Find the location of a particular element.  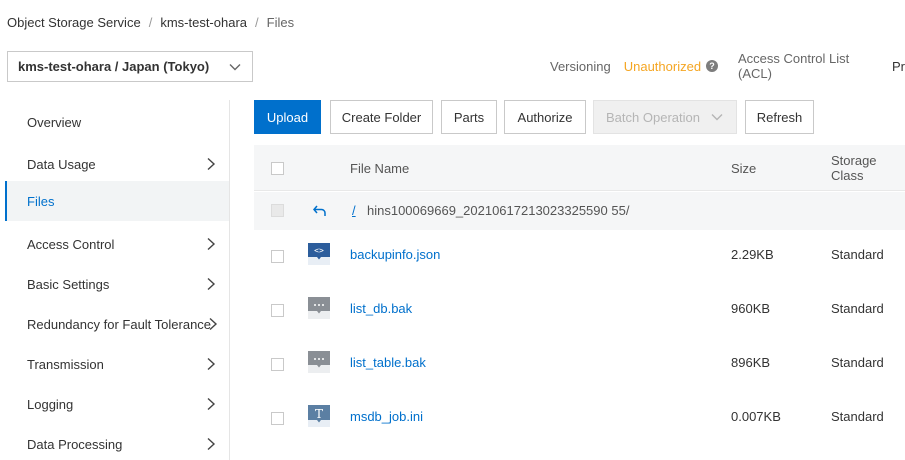

breadcrumb-bucket: kms-test-ohara is located at coordinates (203, 22).